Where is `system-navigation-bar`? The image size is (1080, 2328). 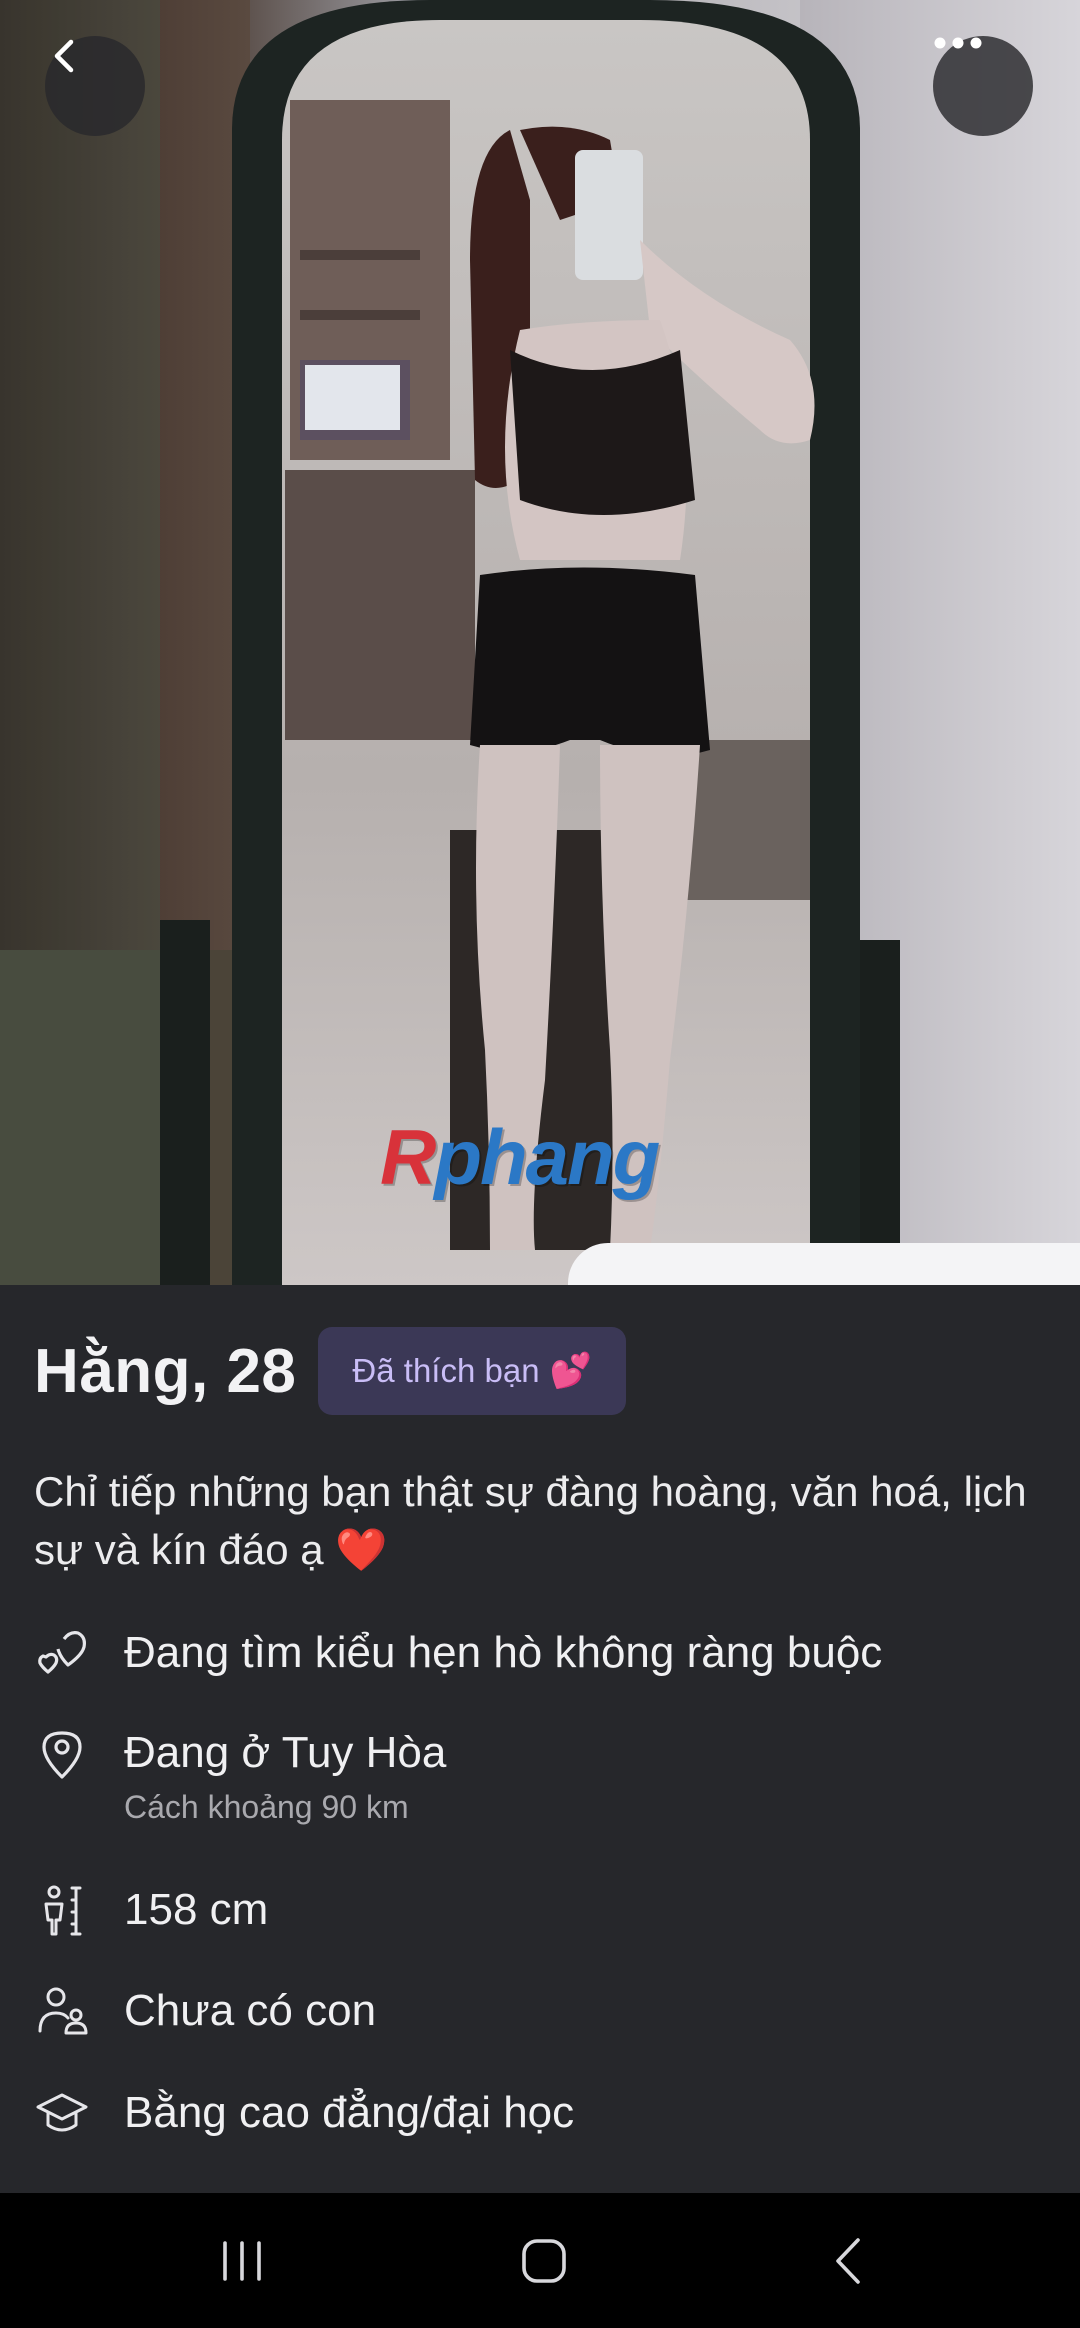
system-navigation-bar is located at coordinates (540, 2260).